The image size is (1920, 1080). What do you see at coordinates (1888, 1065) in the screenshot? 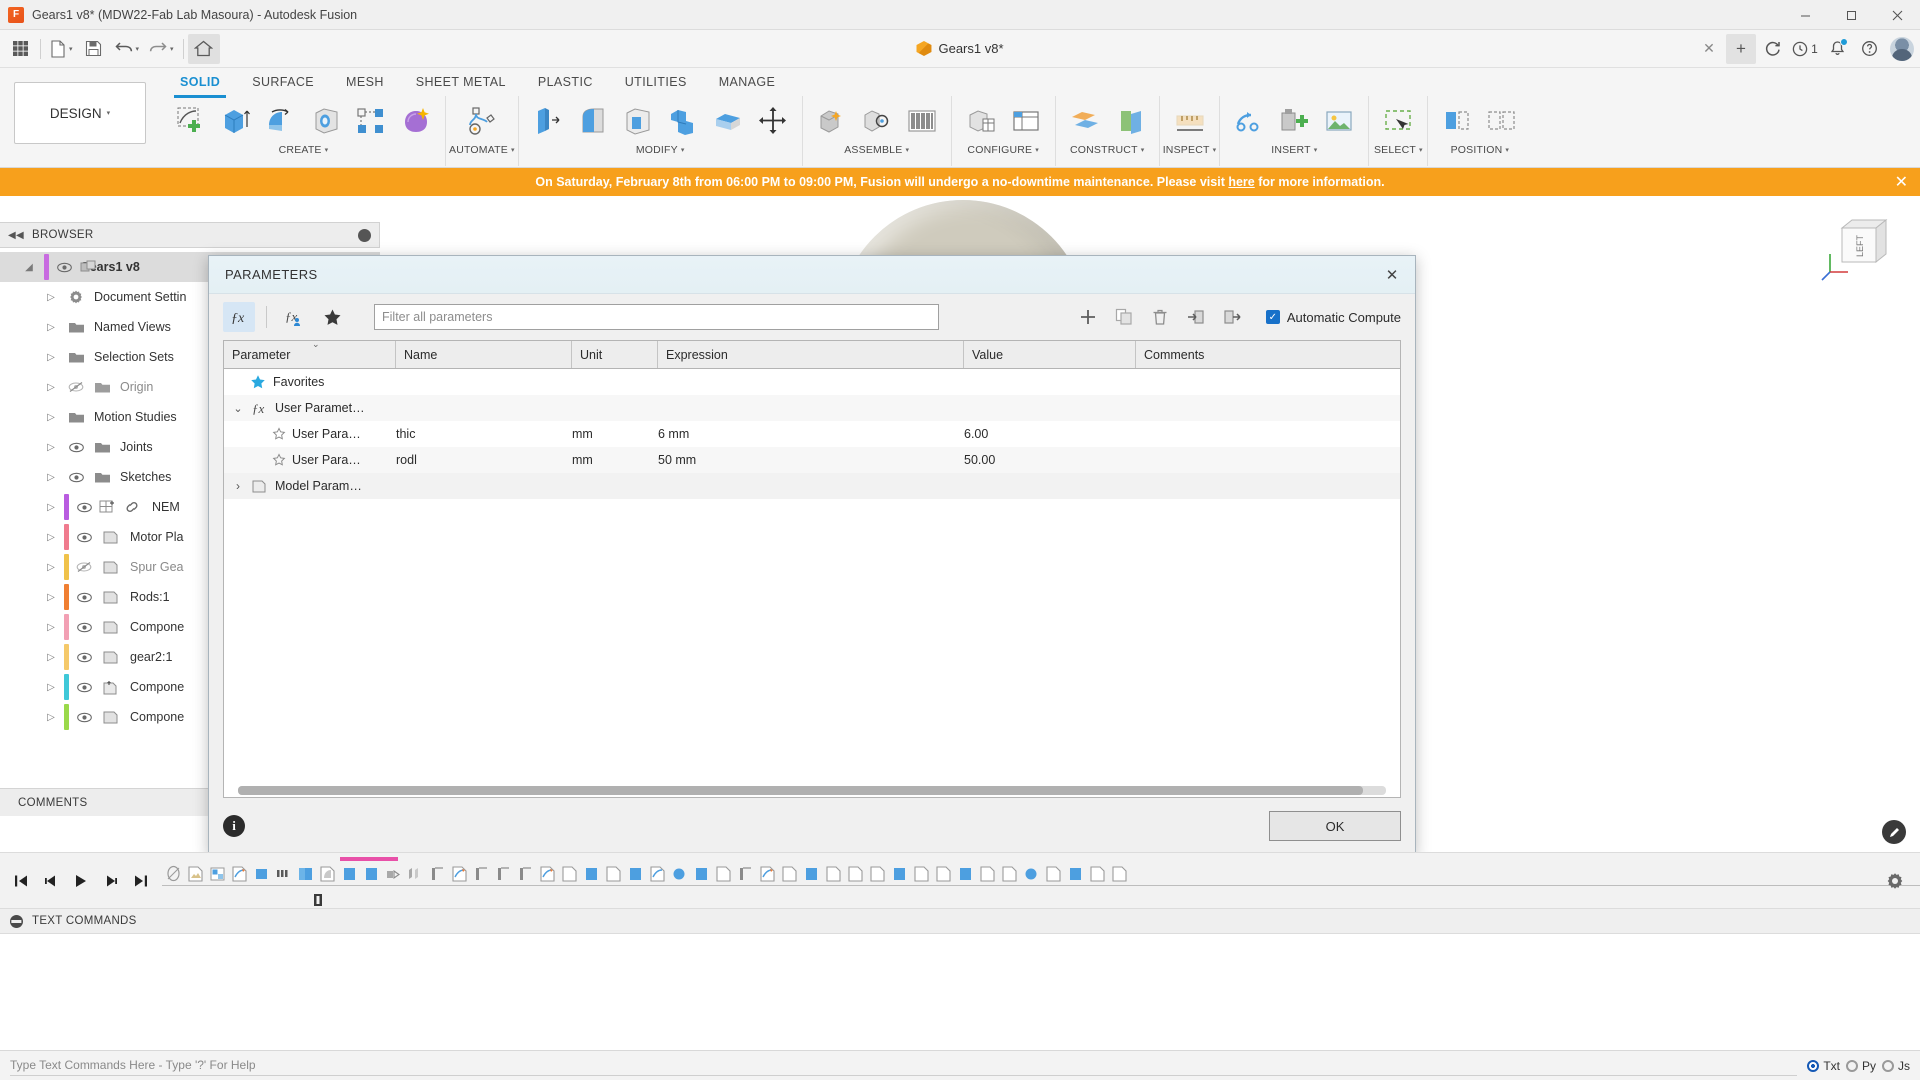
I see `radio-js-icon` at bounding box center [1888, 1065].